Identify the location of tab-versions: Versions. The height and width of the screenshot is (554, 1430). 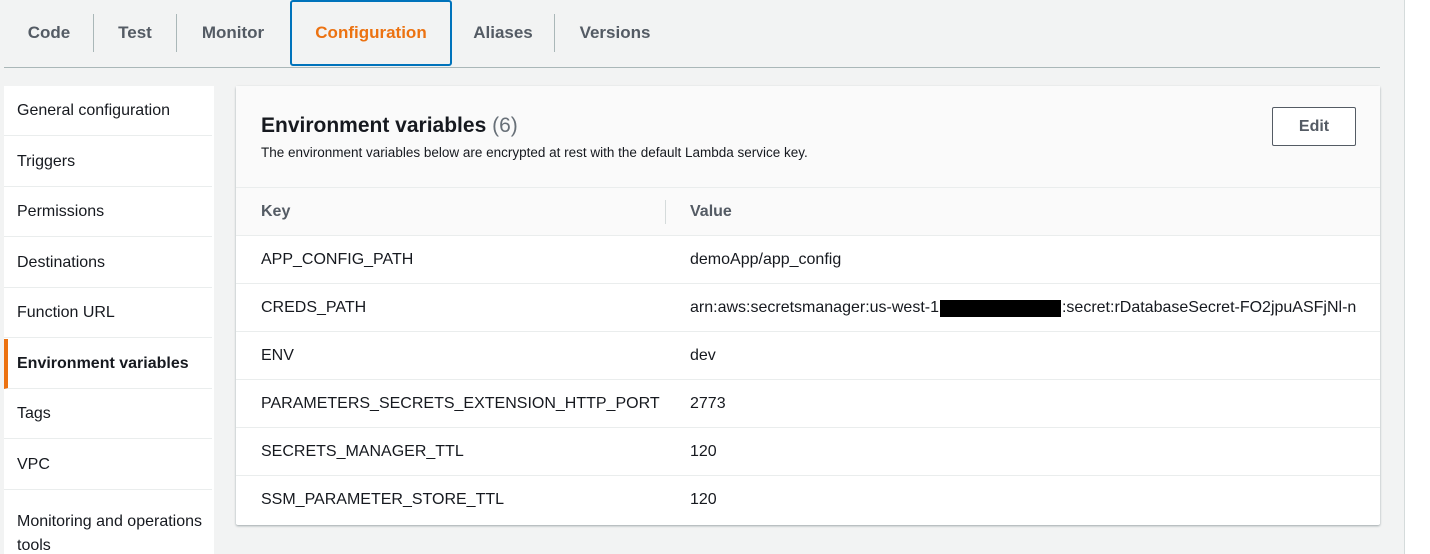
(615, 33).